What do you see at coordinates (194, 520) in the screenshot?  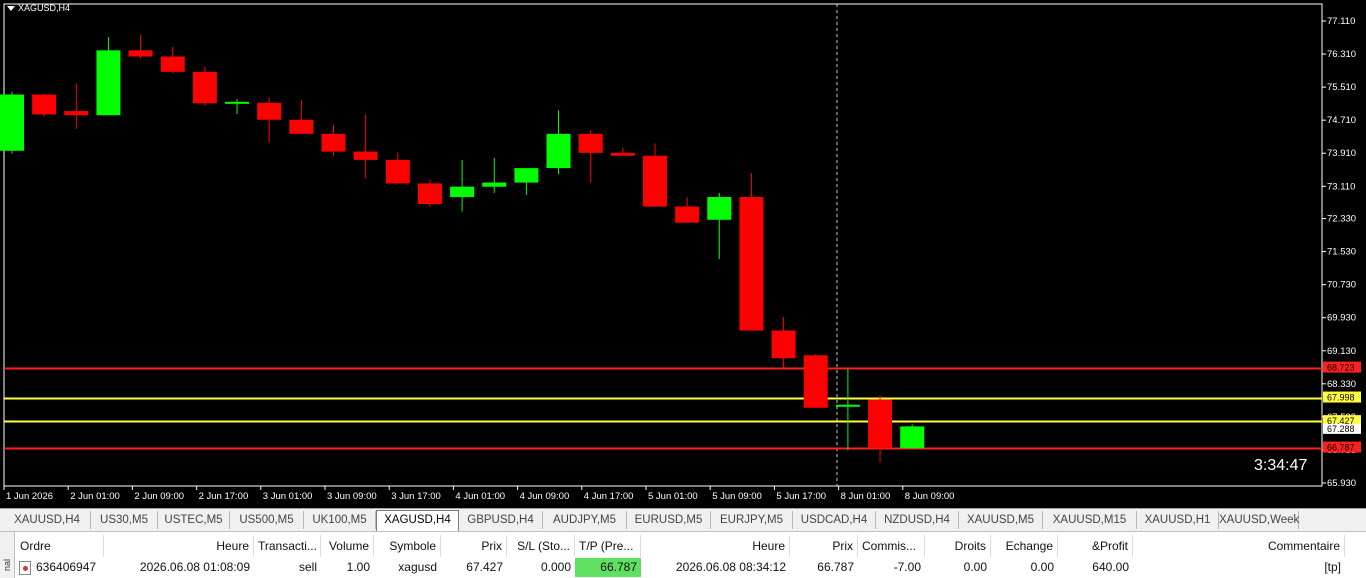 I see `tab-ustec-m5: USTEC,M5` at bounding box center [194, 520].